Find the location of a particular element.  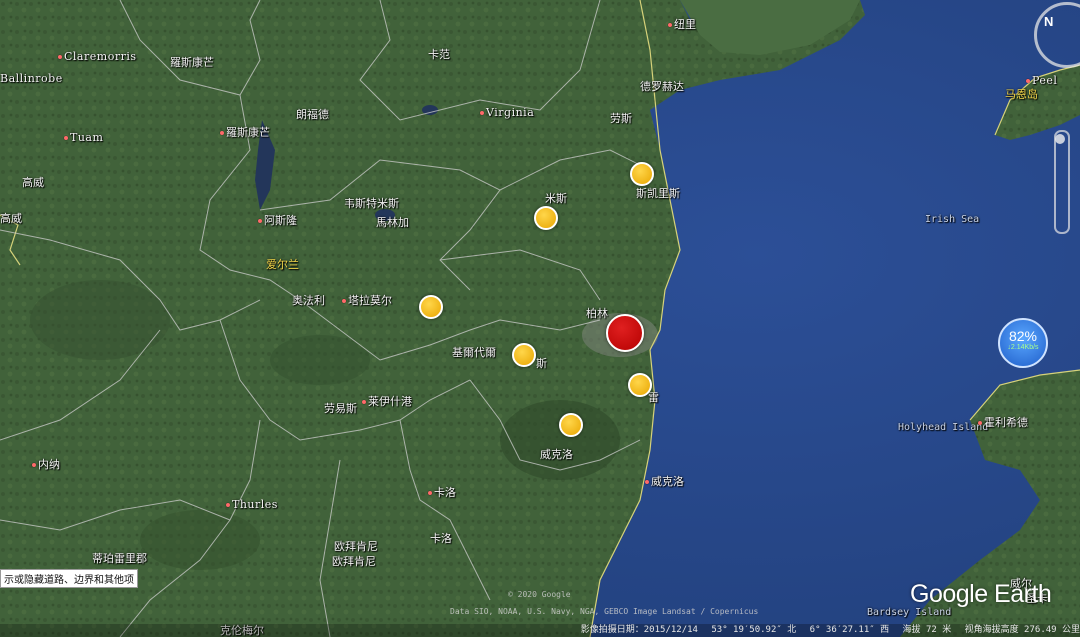

place-name: 蒂珀雷里郡 is located at coordinates (119, 558).